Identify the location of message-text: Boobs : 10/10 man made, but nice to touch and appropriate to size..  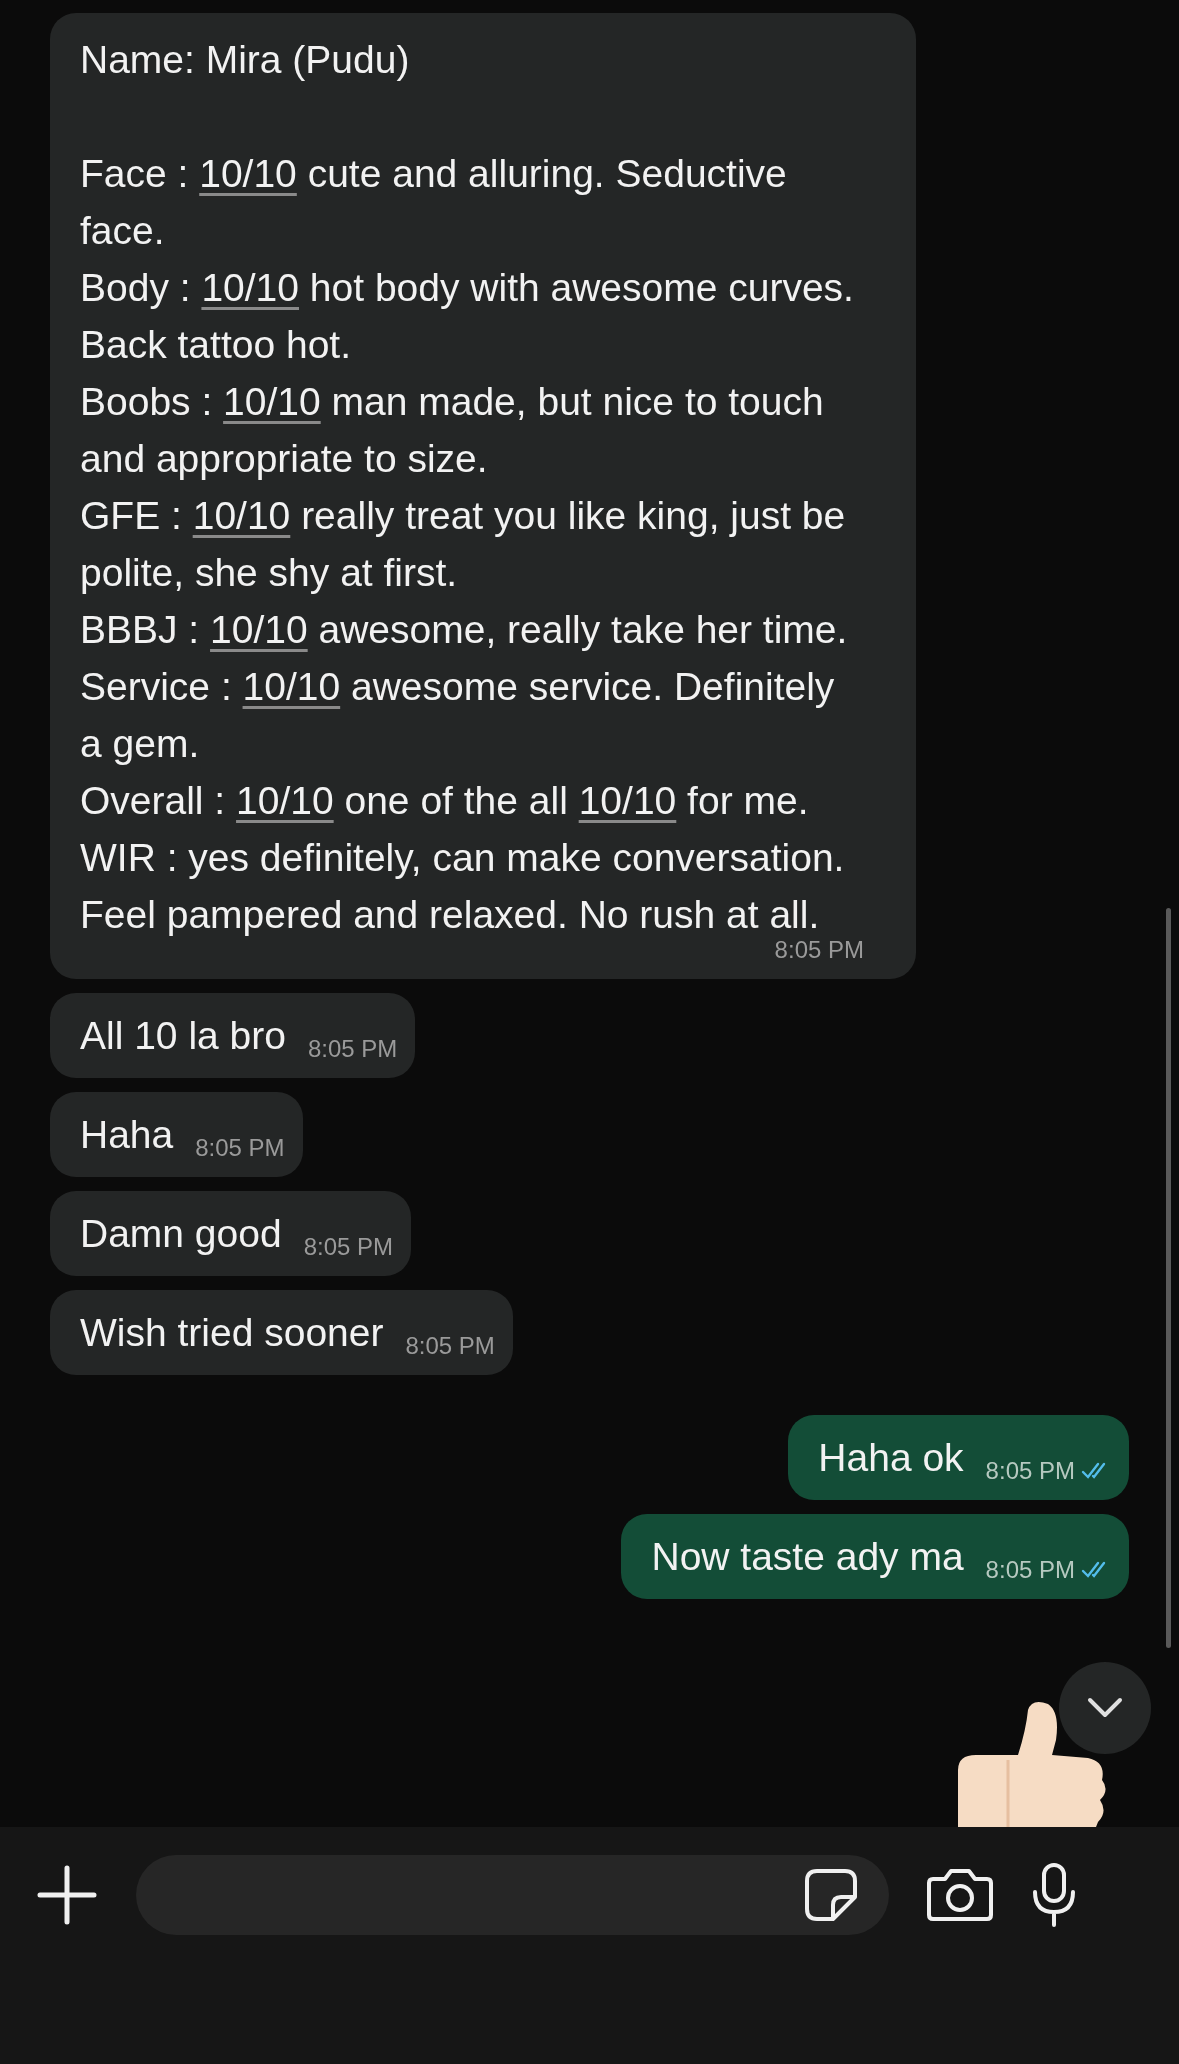
(452, 430).